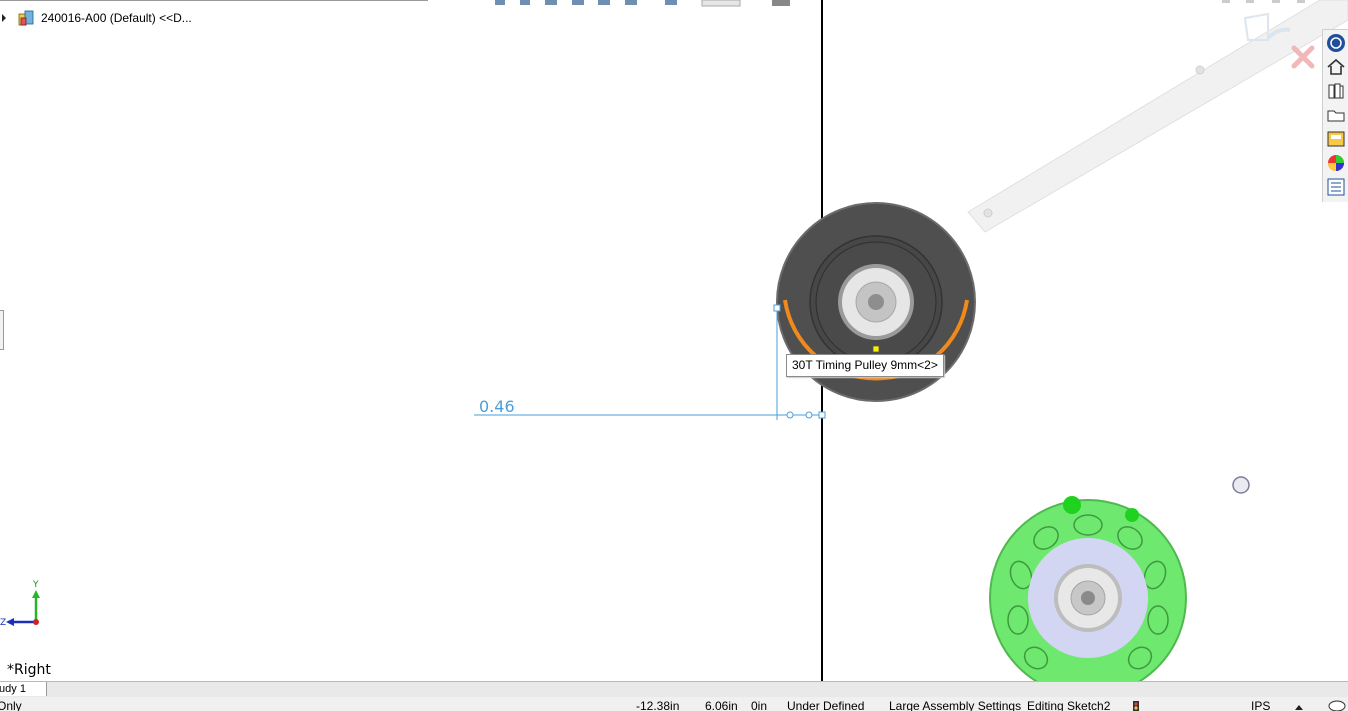 Image resolution: width=1348 pixels, height=711 pixels. I want to click on home-icon, so click(1336, 67).